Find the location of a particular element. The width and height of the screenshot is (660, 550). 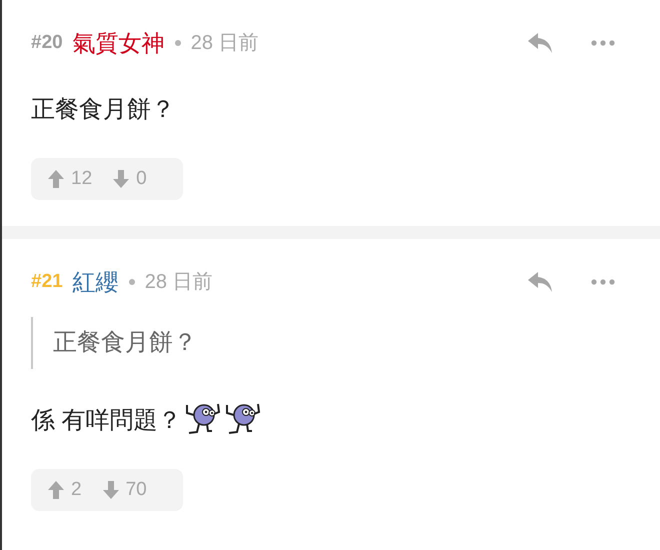

post-number: #20 is located at coordinates (47, 42).